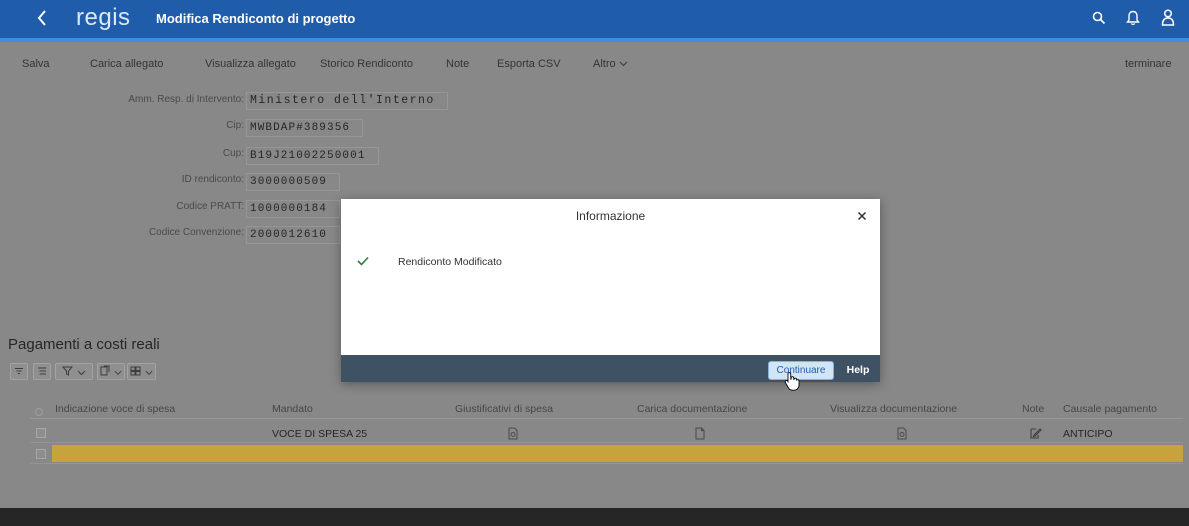  I want to click on notifications-button, so click(1133, 19).